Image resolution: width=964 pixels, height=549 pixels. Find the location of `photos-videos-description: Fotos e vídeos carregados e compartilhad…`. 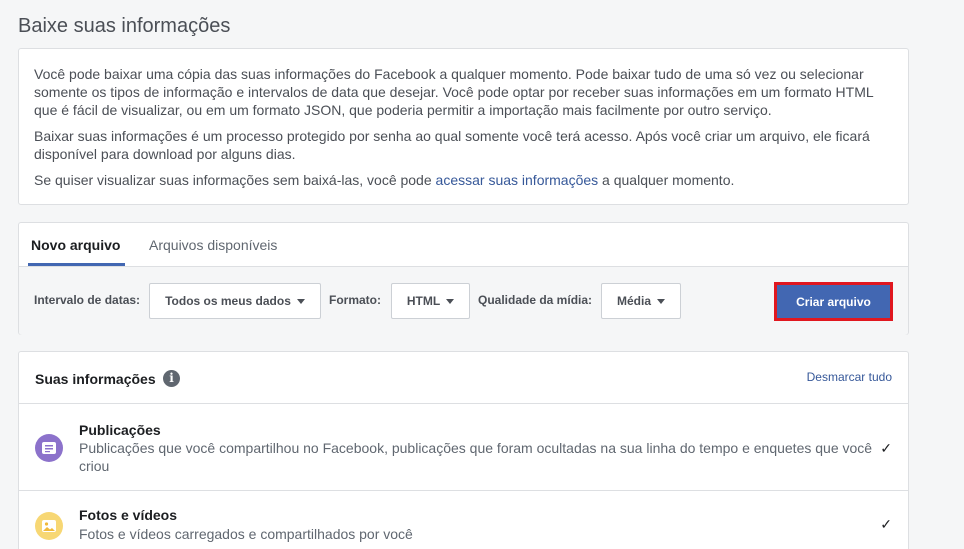

photos-videos-description: Fotos e vídeos carregados e compartilhad… is located at coordinates (246, 534).